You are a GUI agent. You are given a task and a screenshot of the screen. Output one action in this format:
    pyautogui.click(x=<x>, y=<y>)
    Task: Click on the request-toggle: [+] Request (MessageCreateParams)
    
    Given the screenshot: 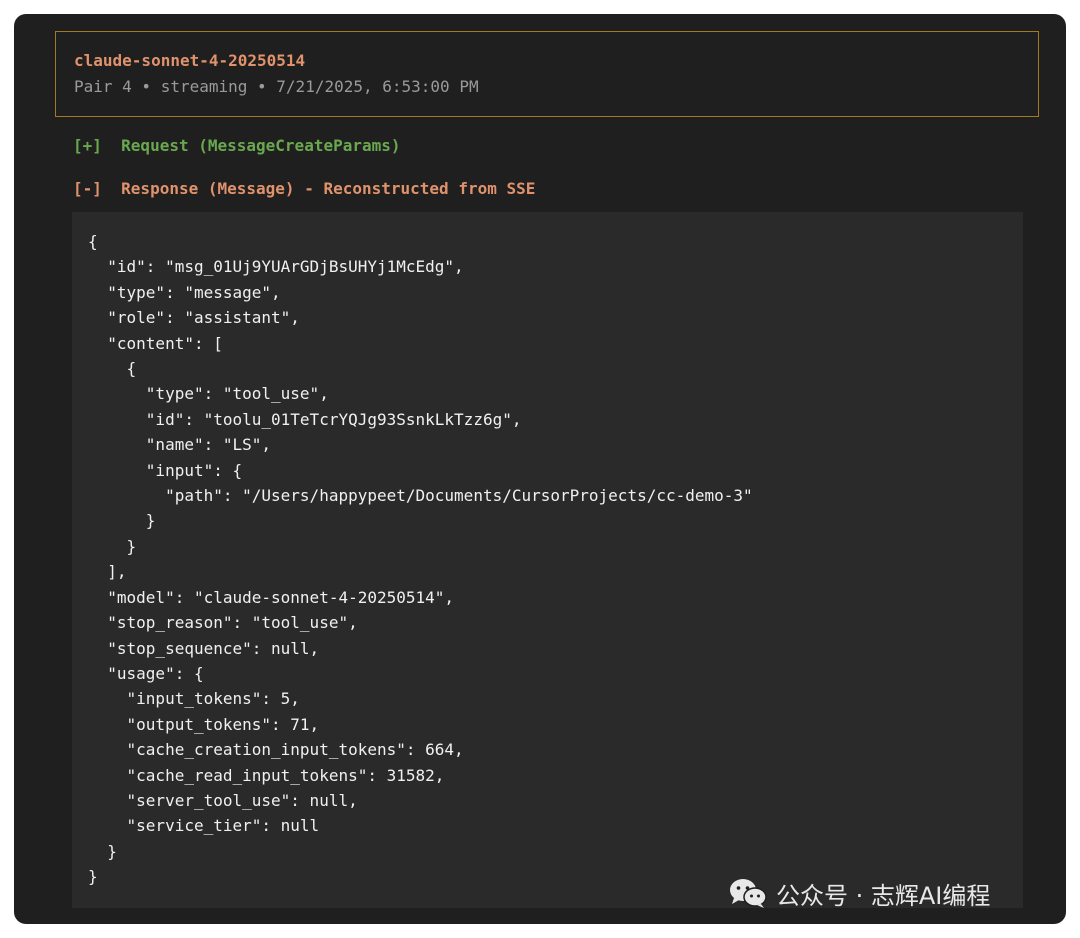 What is the action you would take?
    pyautogui.click(x=237, y=145)
    